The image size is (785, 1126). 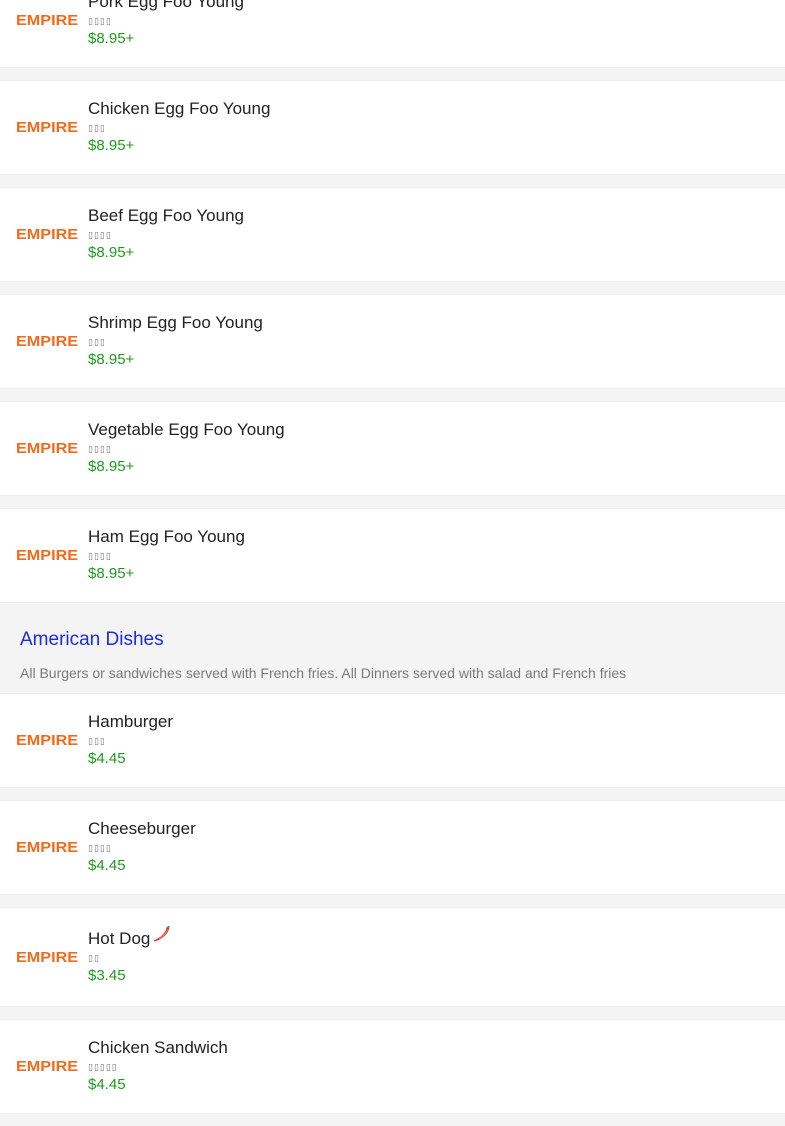 I want to click on item-name: Hamburger, so click(x=131, y=721).